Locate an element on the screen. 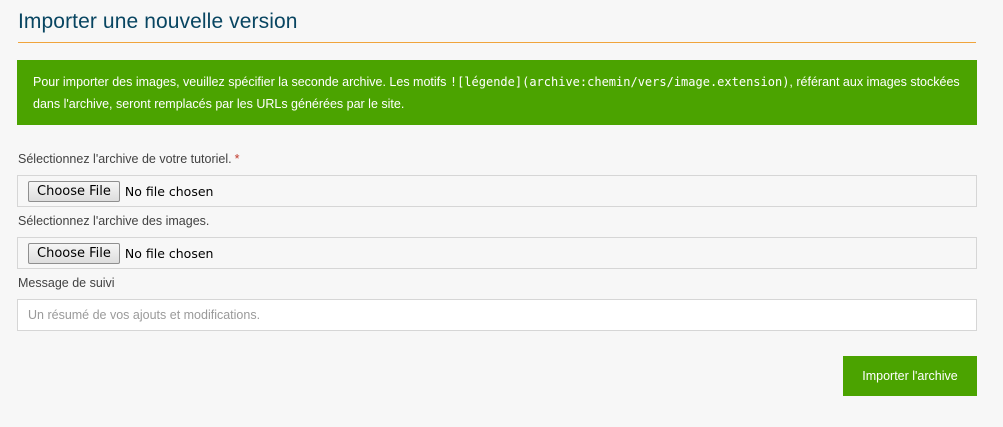 Image resolution: width=1003 pixels, height=427 pixels. required-asterisk: * is located at coordinates (237, 159).